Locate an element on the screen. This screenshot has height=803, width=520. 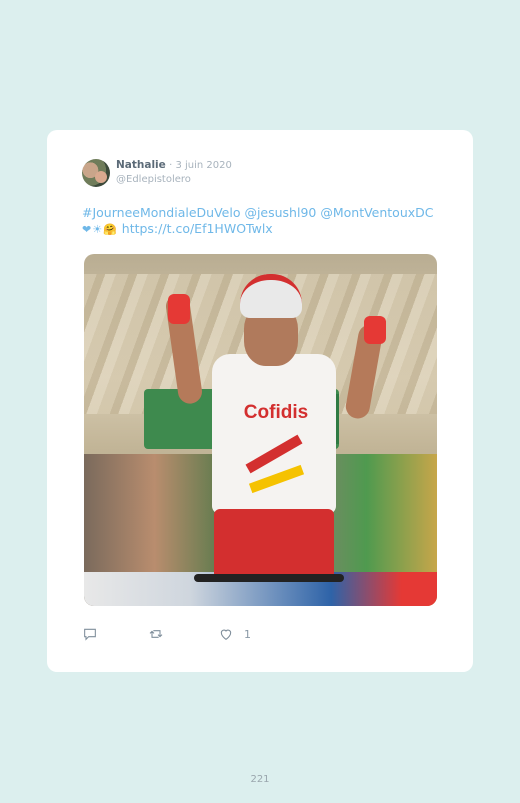
reply-icon is located at coordinates (90, 634).